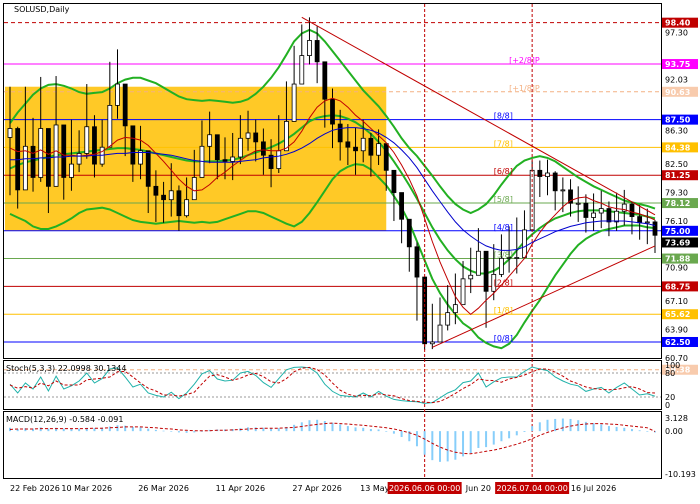 This screenshot has height=504, width=700. What do you see at coordinates (678, 231) in the screenshot?
I see `price-label-text: 75.00` at bounding box center [678, 231].